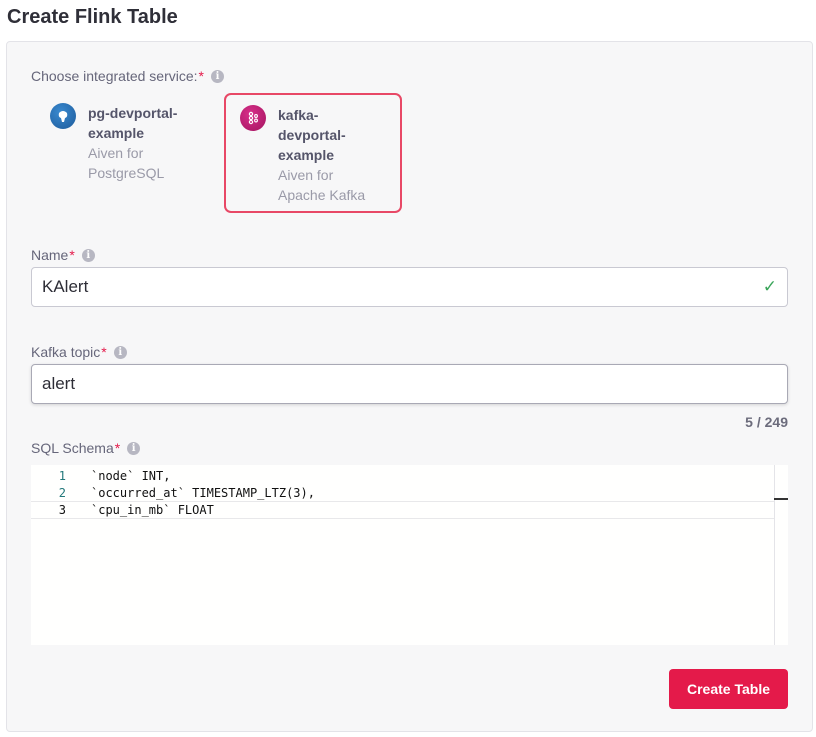 The height and width of the screenshot is (737, 816). Describe the element at coordinates (63, 116) in the screenshot. I see `postgresql-elephant-icon` at that location.